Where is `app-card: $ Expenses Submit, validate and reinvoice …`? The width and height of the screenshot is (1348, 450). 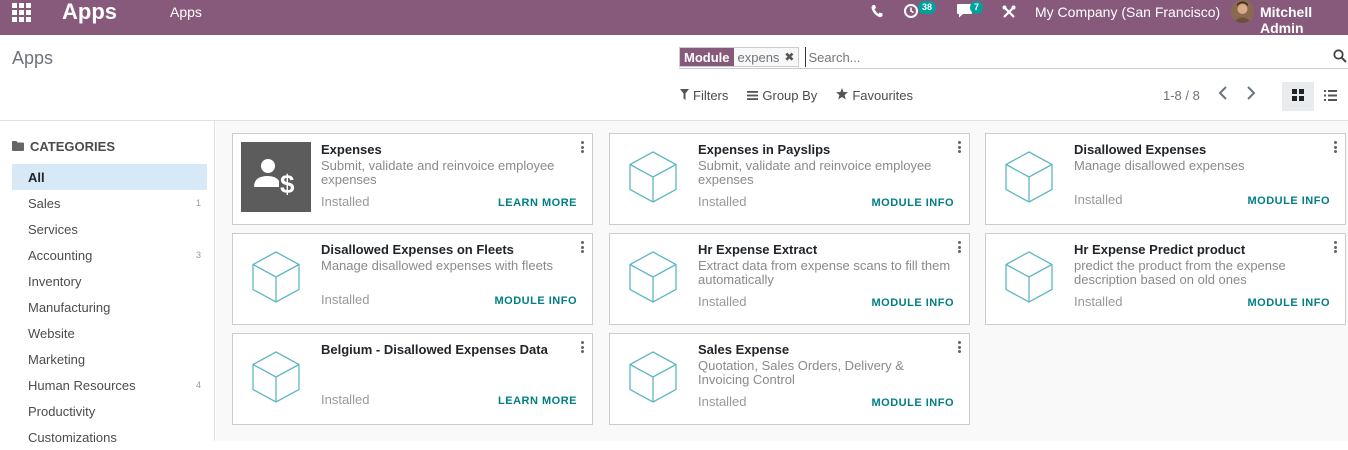
app-card: $ Expenses Submit, validate and reinvoice … is located at coordinates (412, 179).